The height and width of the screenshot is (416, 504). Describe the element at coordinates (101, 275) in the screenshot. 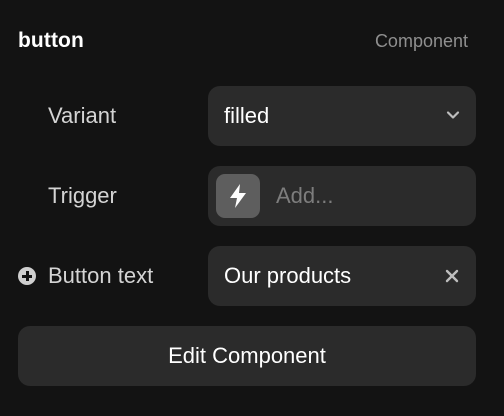

I see `button-text-label: Button text` at that location.